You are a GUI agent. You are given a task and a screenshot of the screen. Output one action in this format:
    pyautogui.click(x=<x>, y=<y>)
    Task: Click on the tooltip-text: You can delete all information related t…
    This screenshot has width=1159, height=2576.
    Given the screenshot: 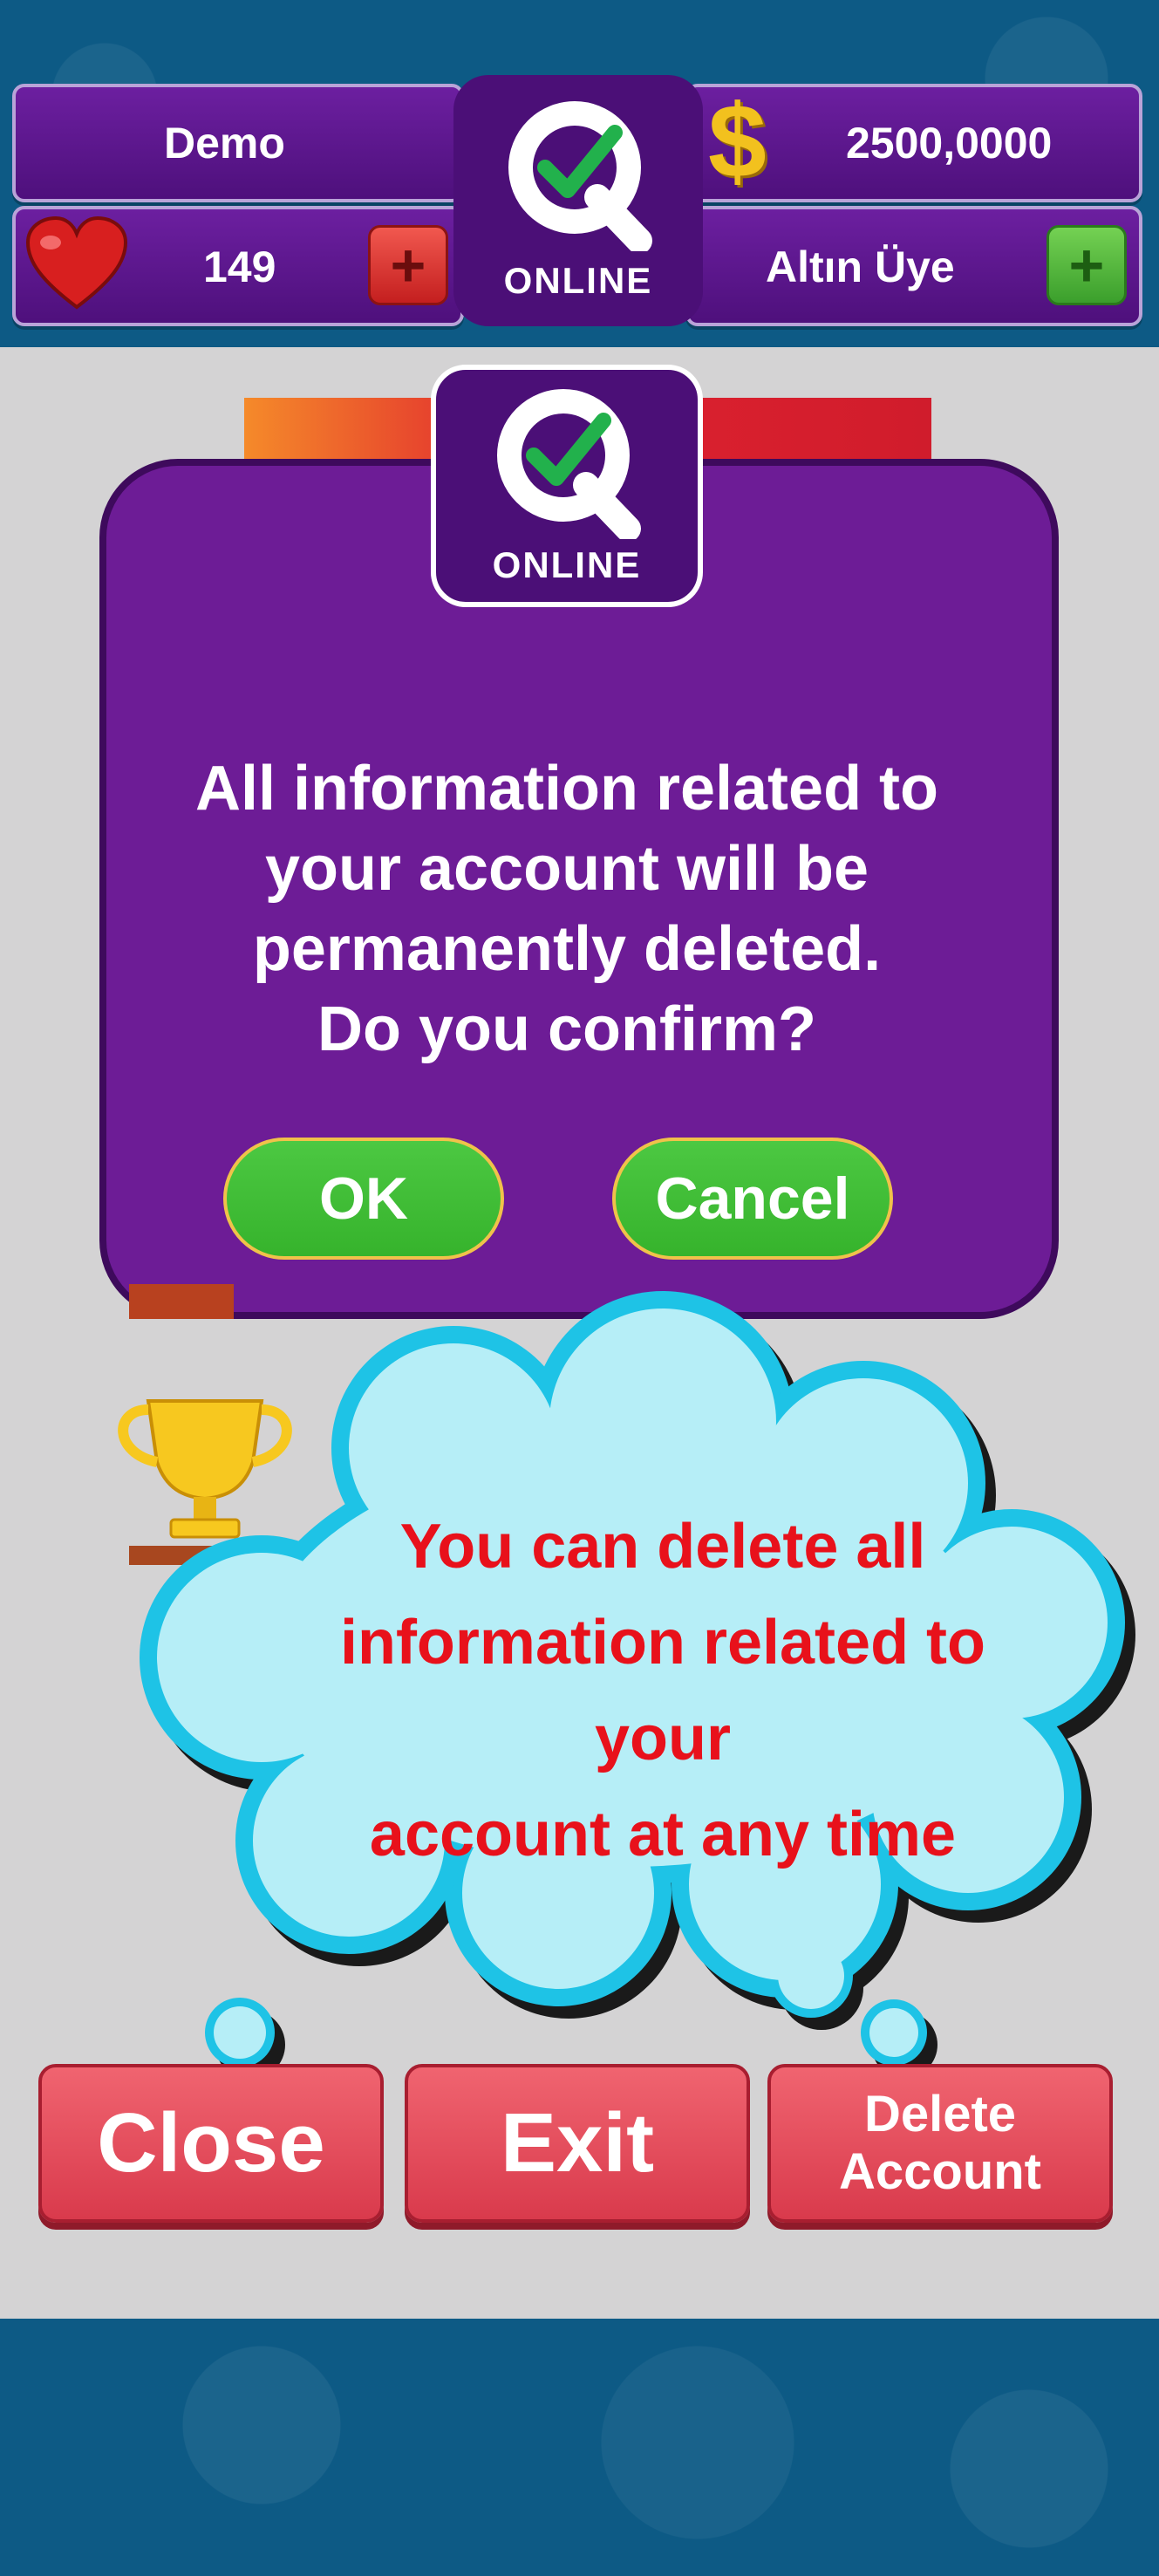 What is the action you would take?
    pyautogui.click(x=662, y=1690)
    